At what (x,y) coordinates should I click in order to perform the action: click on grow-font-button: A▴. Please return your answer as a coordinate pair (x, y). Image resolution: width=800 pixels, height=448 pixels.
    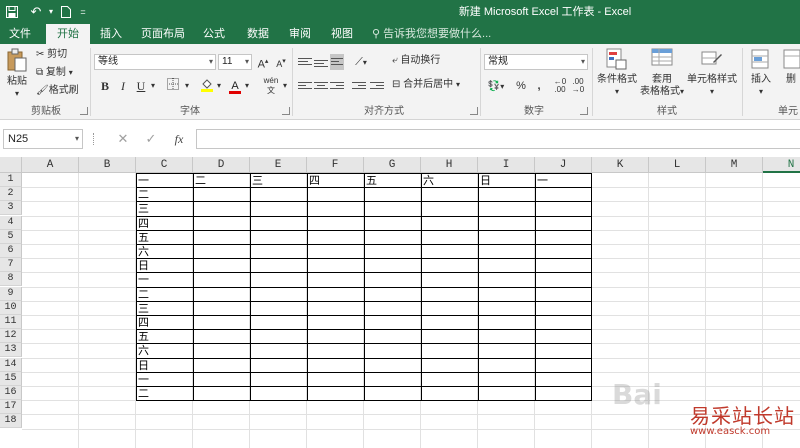
    Looking at the image, I should click on (263, 62).